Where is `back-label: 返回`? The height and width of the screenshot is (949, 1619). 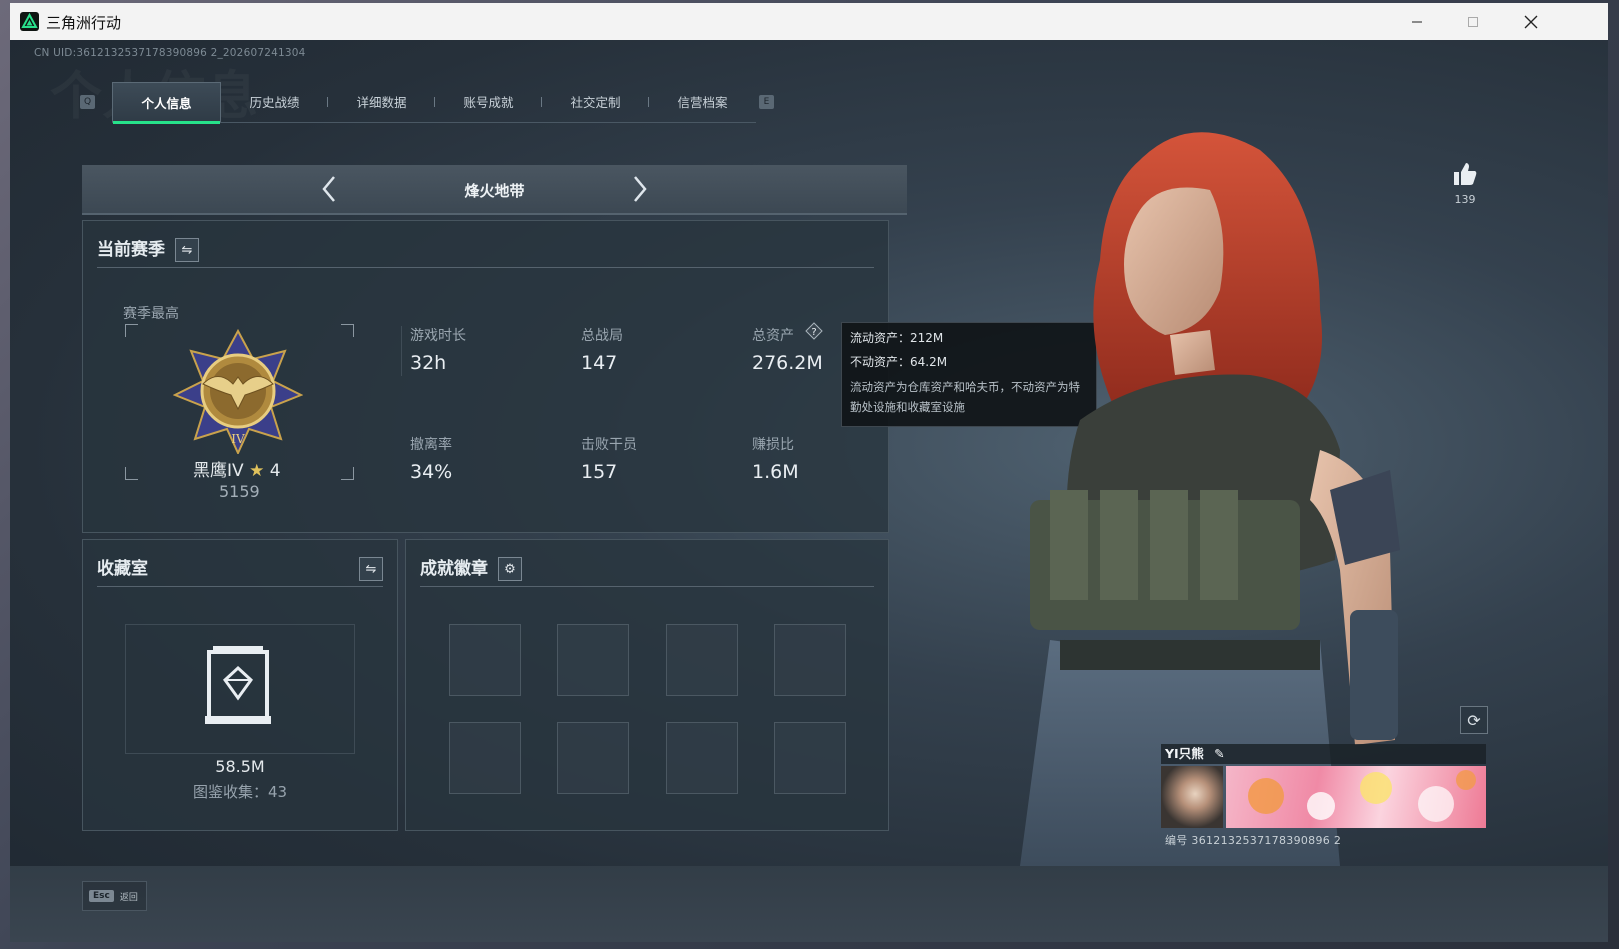 back-label: 返回 is located at coordinates (128, 897).